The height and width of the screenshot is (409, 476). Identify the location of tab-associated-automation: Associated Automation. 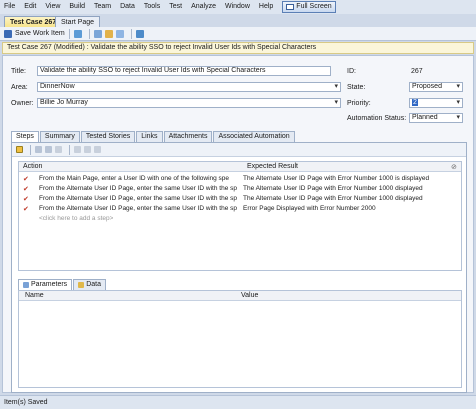
(254, 136).